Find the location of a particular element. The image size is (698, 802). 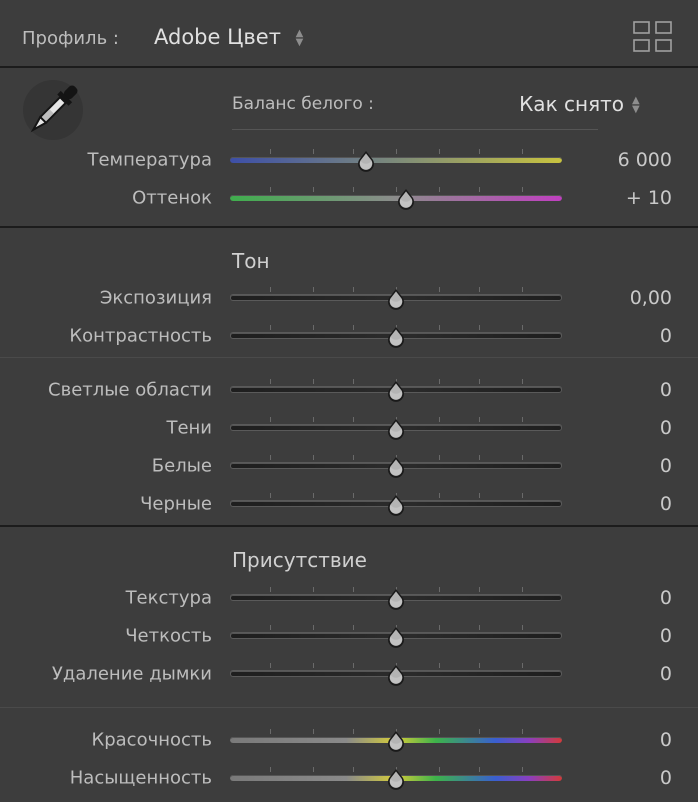

header-divider is located at coordinates (349, 67).